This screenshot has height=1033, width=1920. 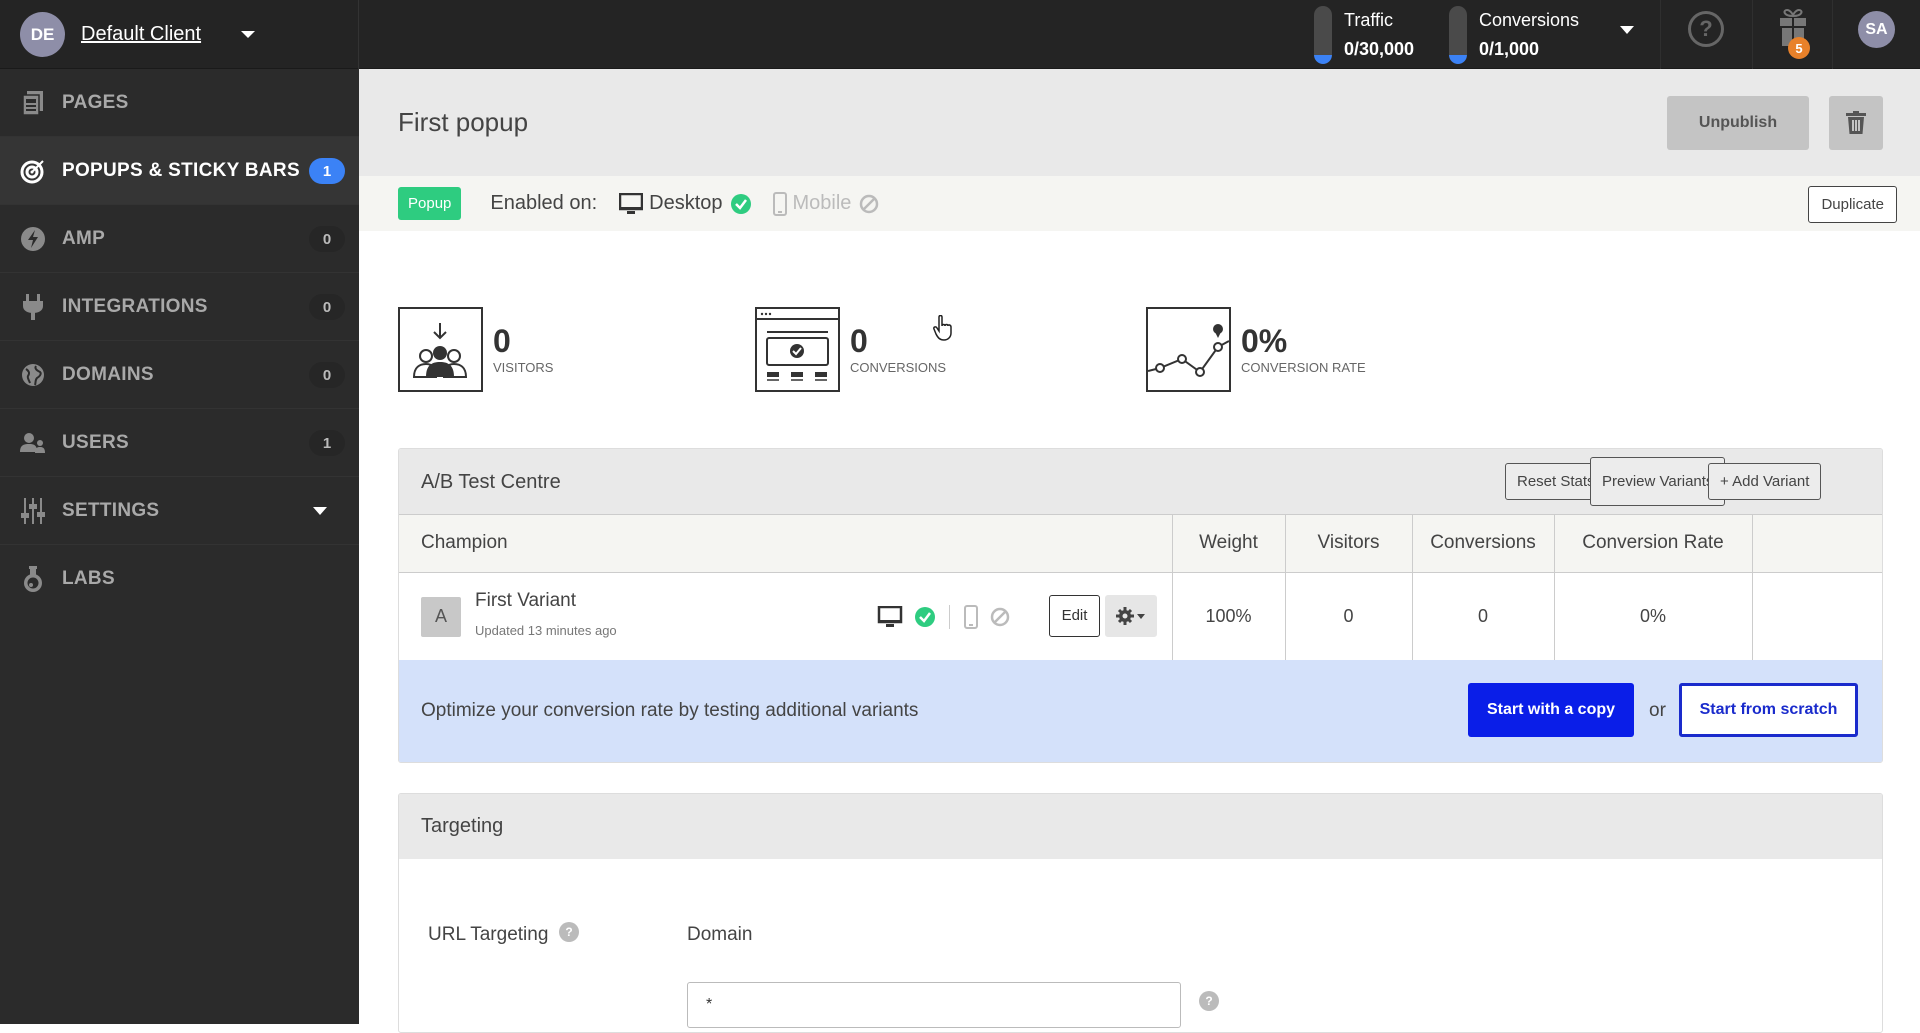 I want to click on column-header: Visitors, so click(x=1349, y=544).